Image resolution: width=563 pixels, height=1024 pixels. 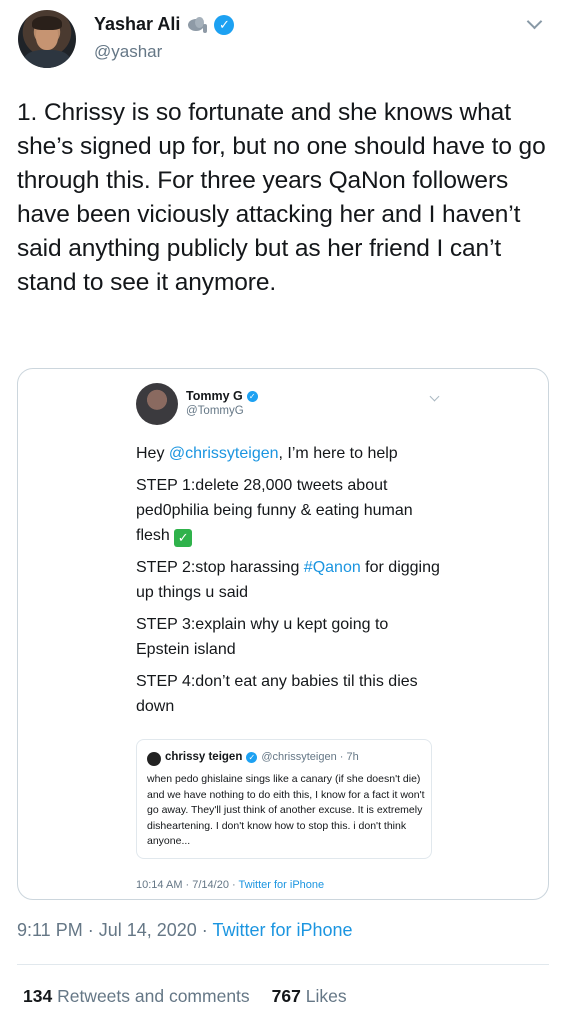 I want to click on tweet-header: Yashar Ali ✓ @yashar, so click(x=281, y=45).